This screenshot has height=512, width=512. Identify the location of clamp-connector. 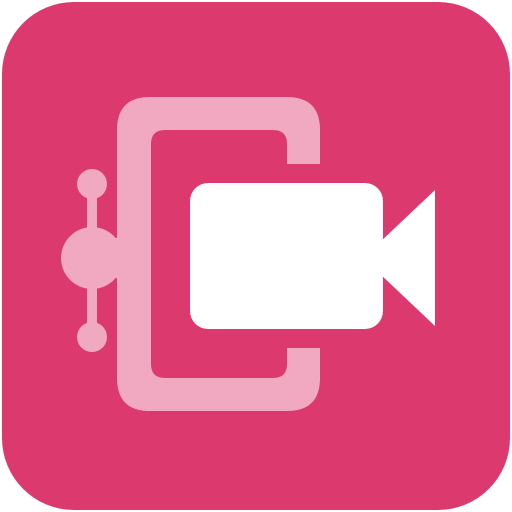
(107, 258).